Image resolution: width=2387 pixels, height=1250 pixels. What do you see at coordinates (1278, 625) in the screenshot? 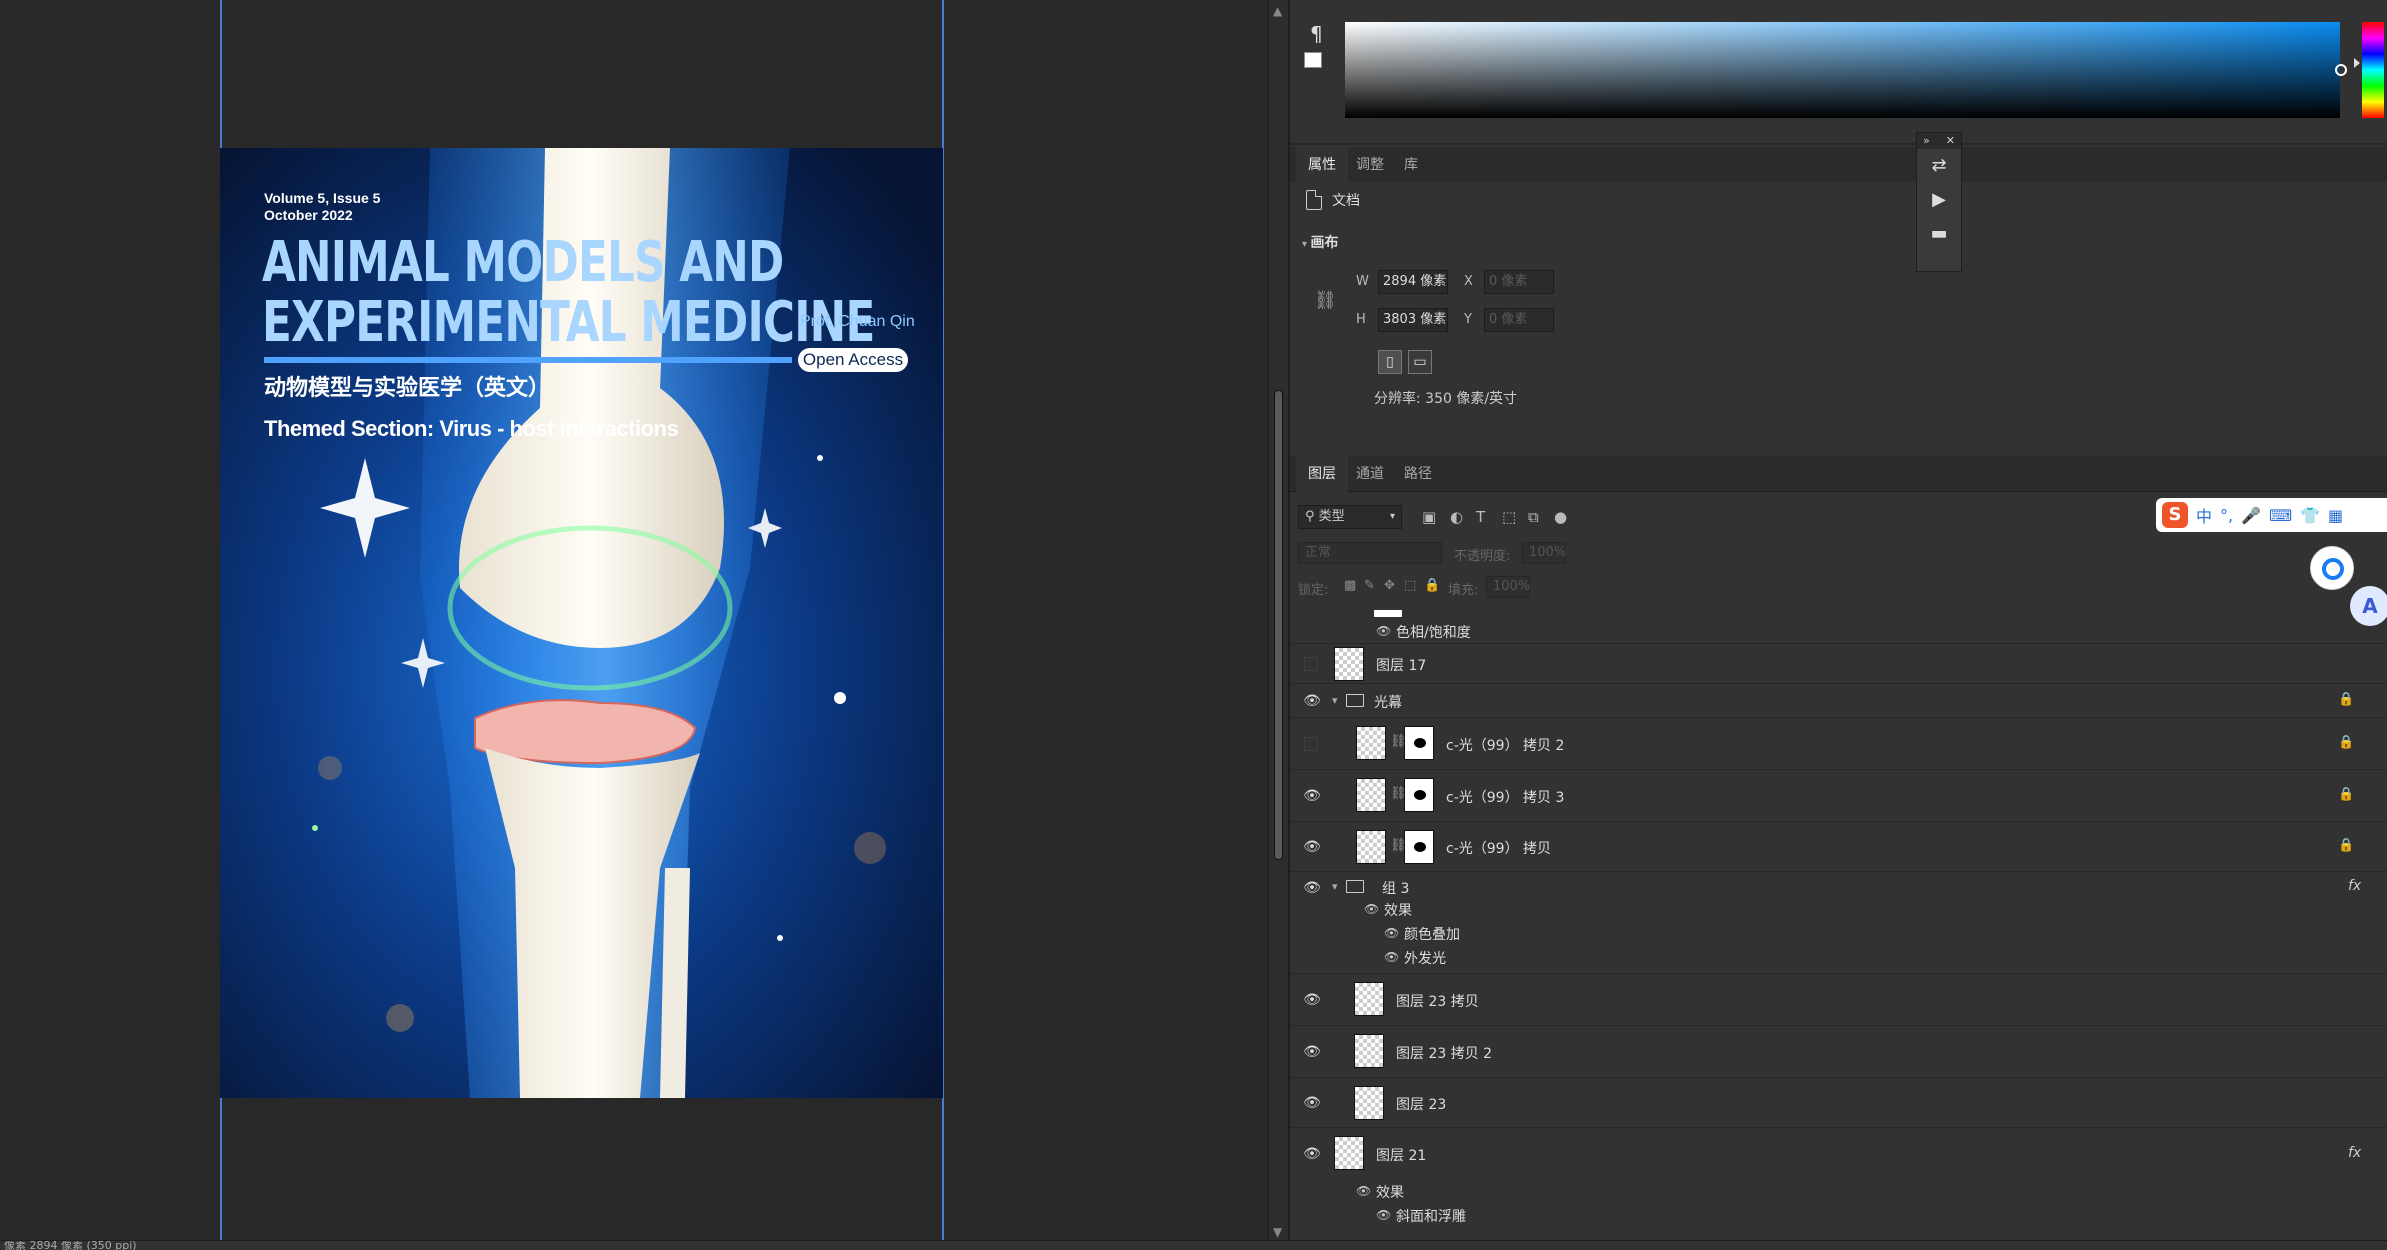
I see `scrollbar-thumb` at bounding box center [1278, 625].